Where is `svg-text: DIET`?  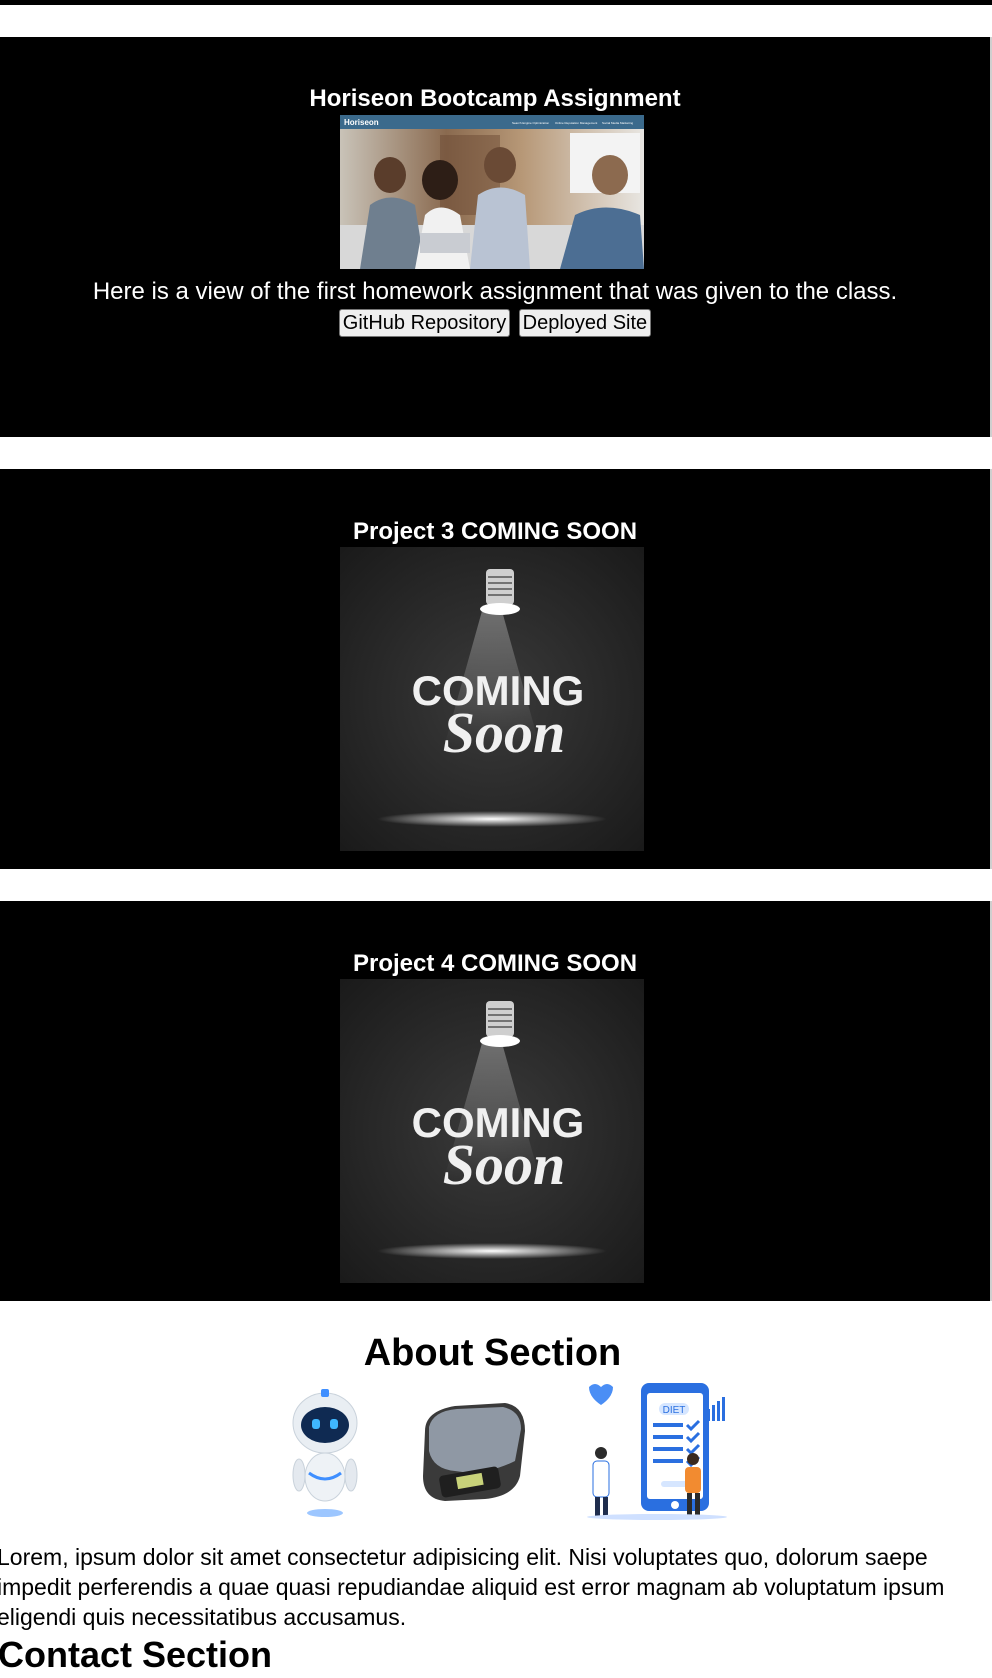 svg-text: DIET is located at coordinates (674, 1410).